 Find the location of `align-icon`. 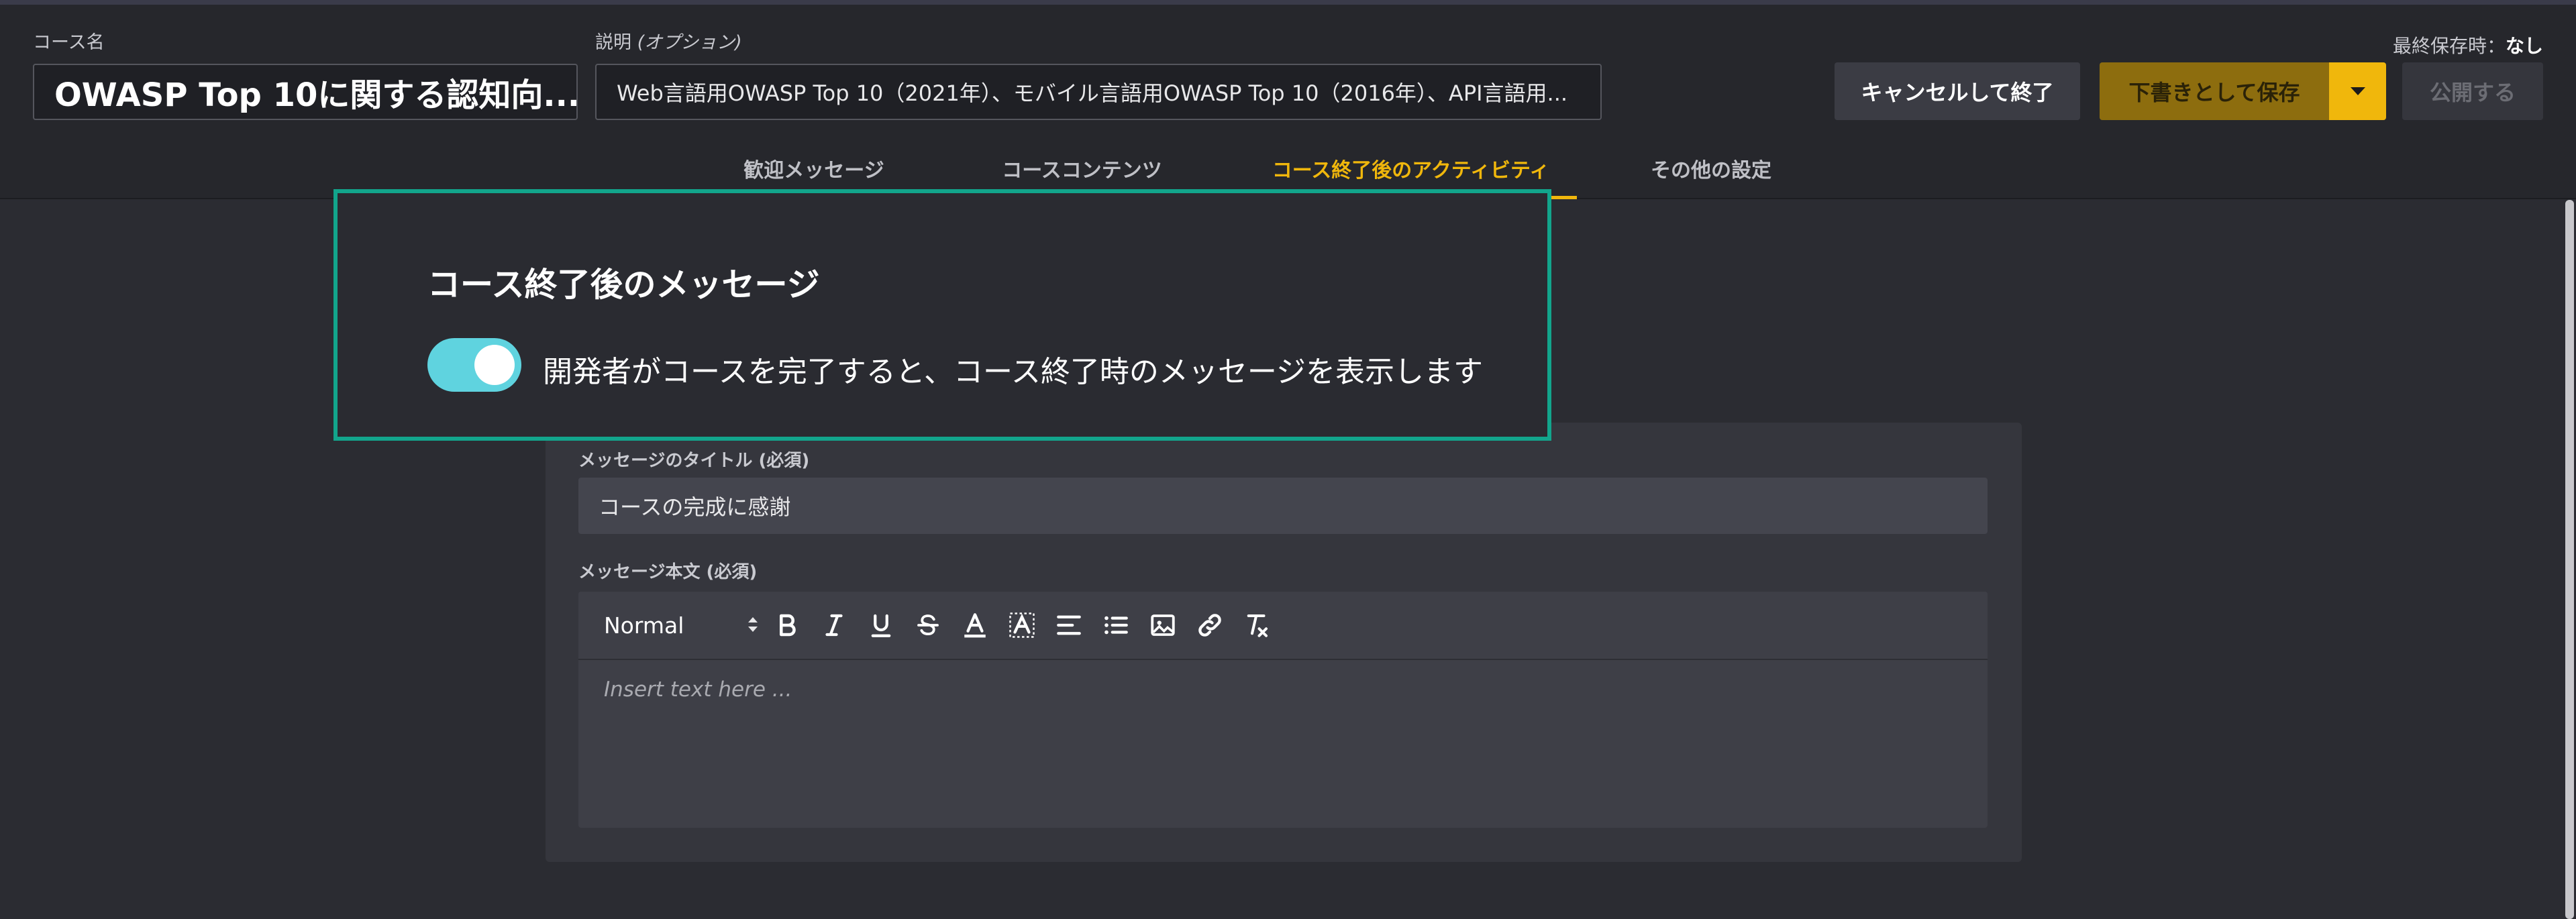

align-icon is located at coordinates (1068, 625).